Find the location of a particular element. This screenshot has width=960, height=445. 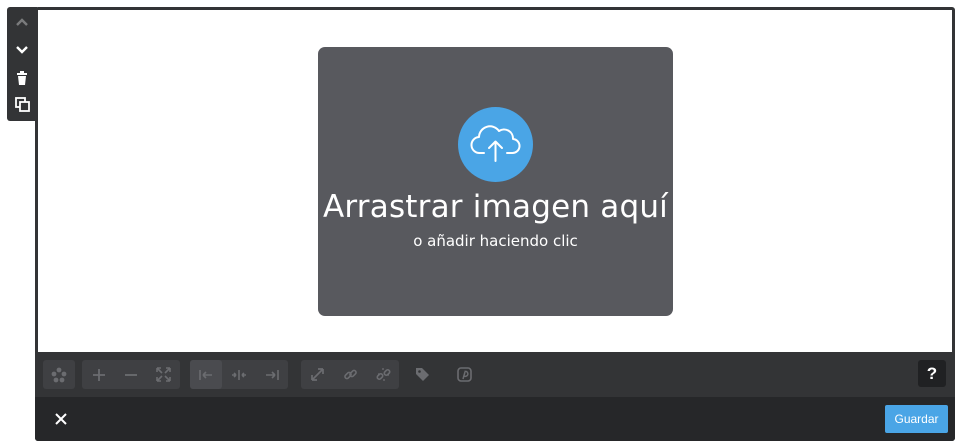

delete-button is located at coordinates (22, 78).